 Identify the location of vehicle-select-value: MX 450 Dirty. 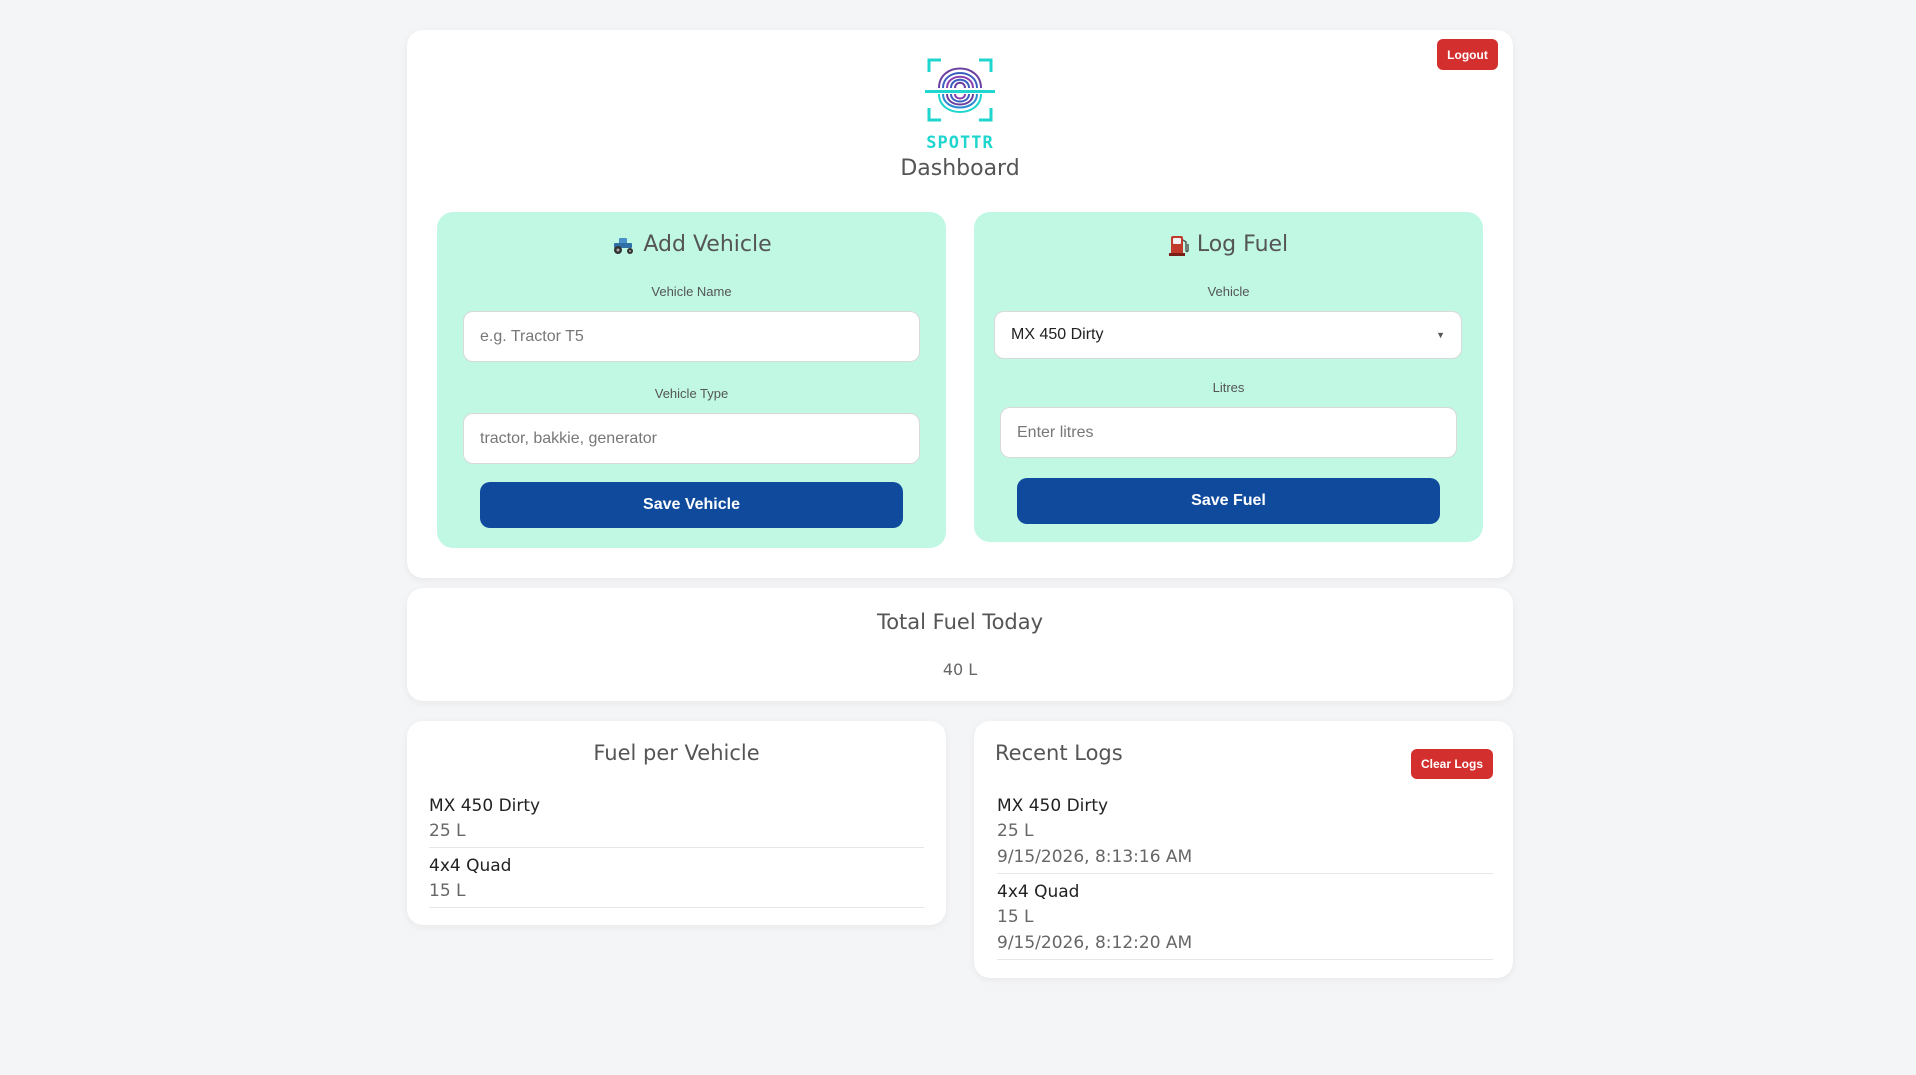
(1057, 334).